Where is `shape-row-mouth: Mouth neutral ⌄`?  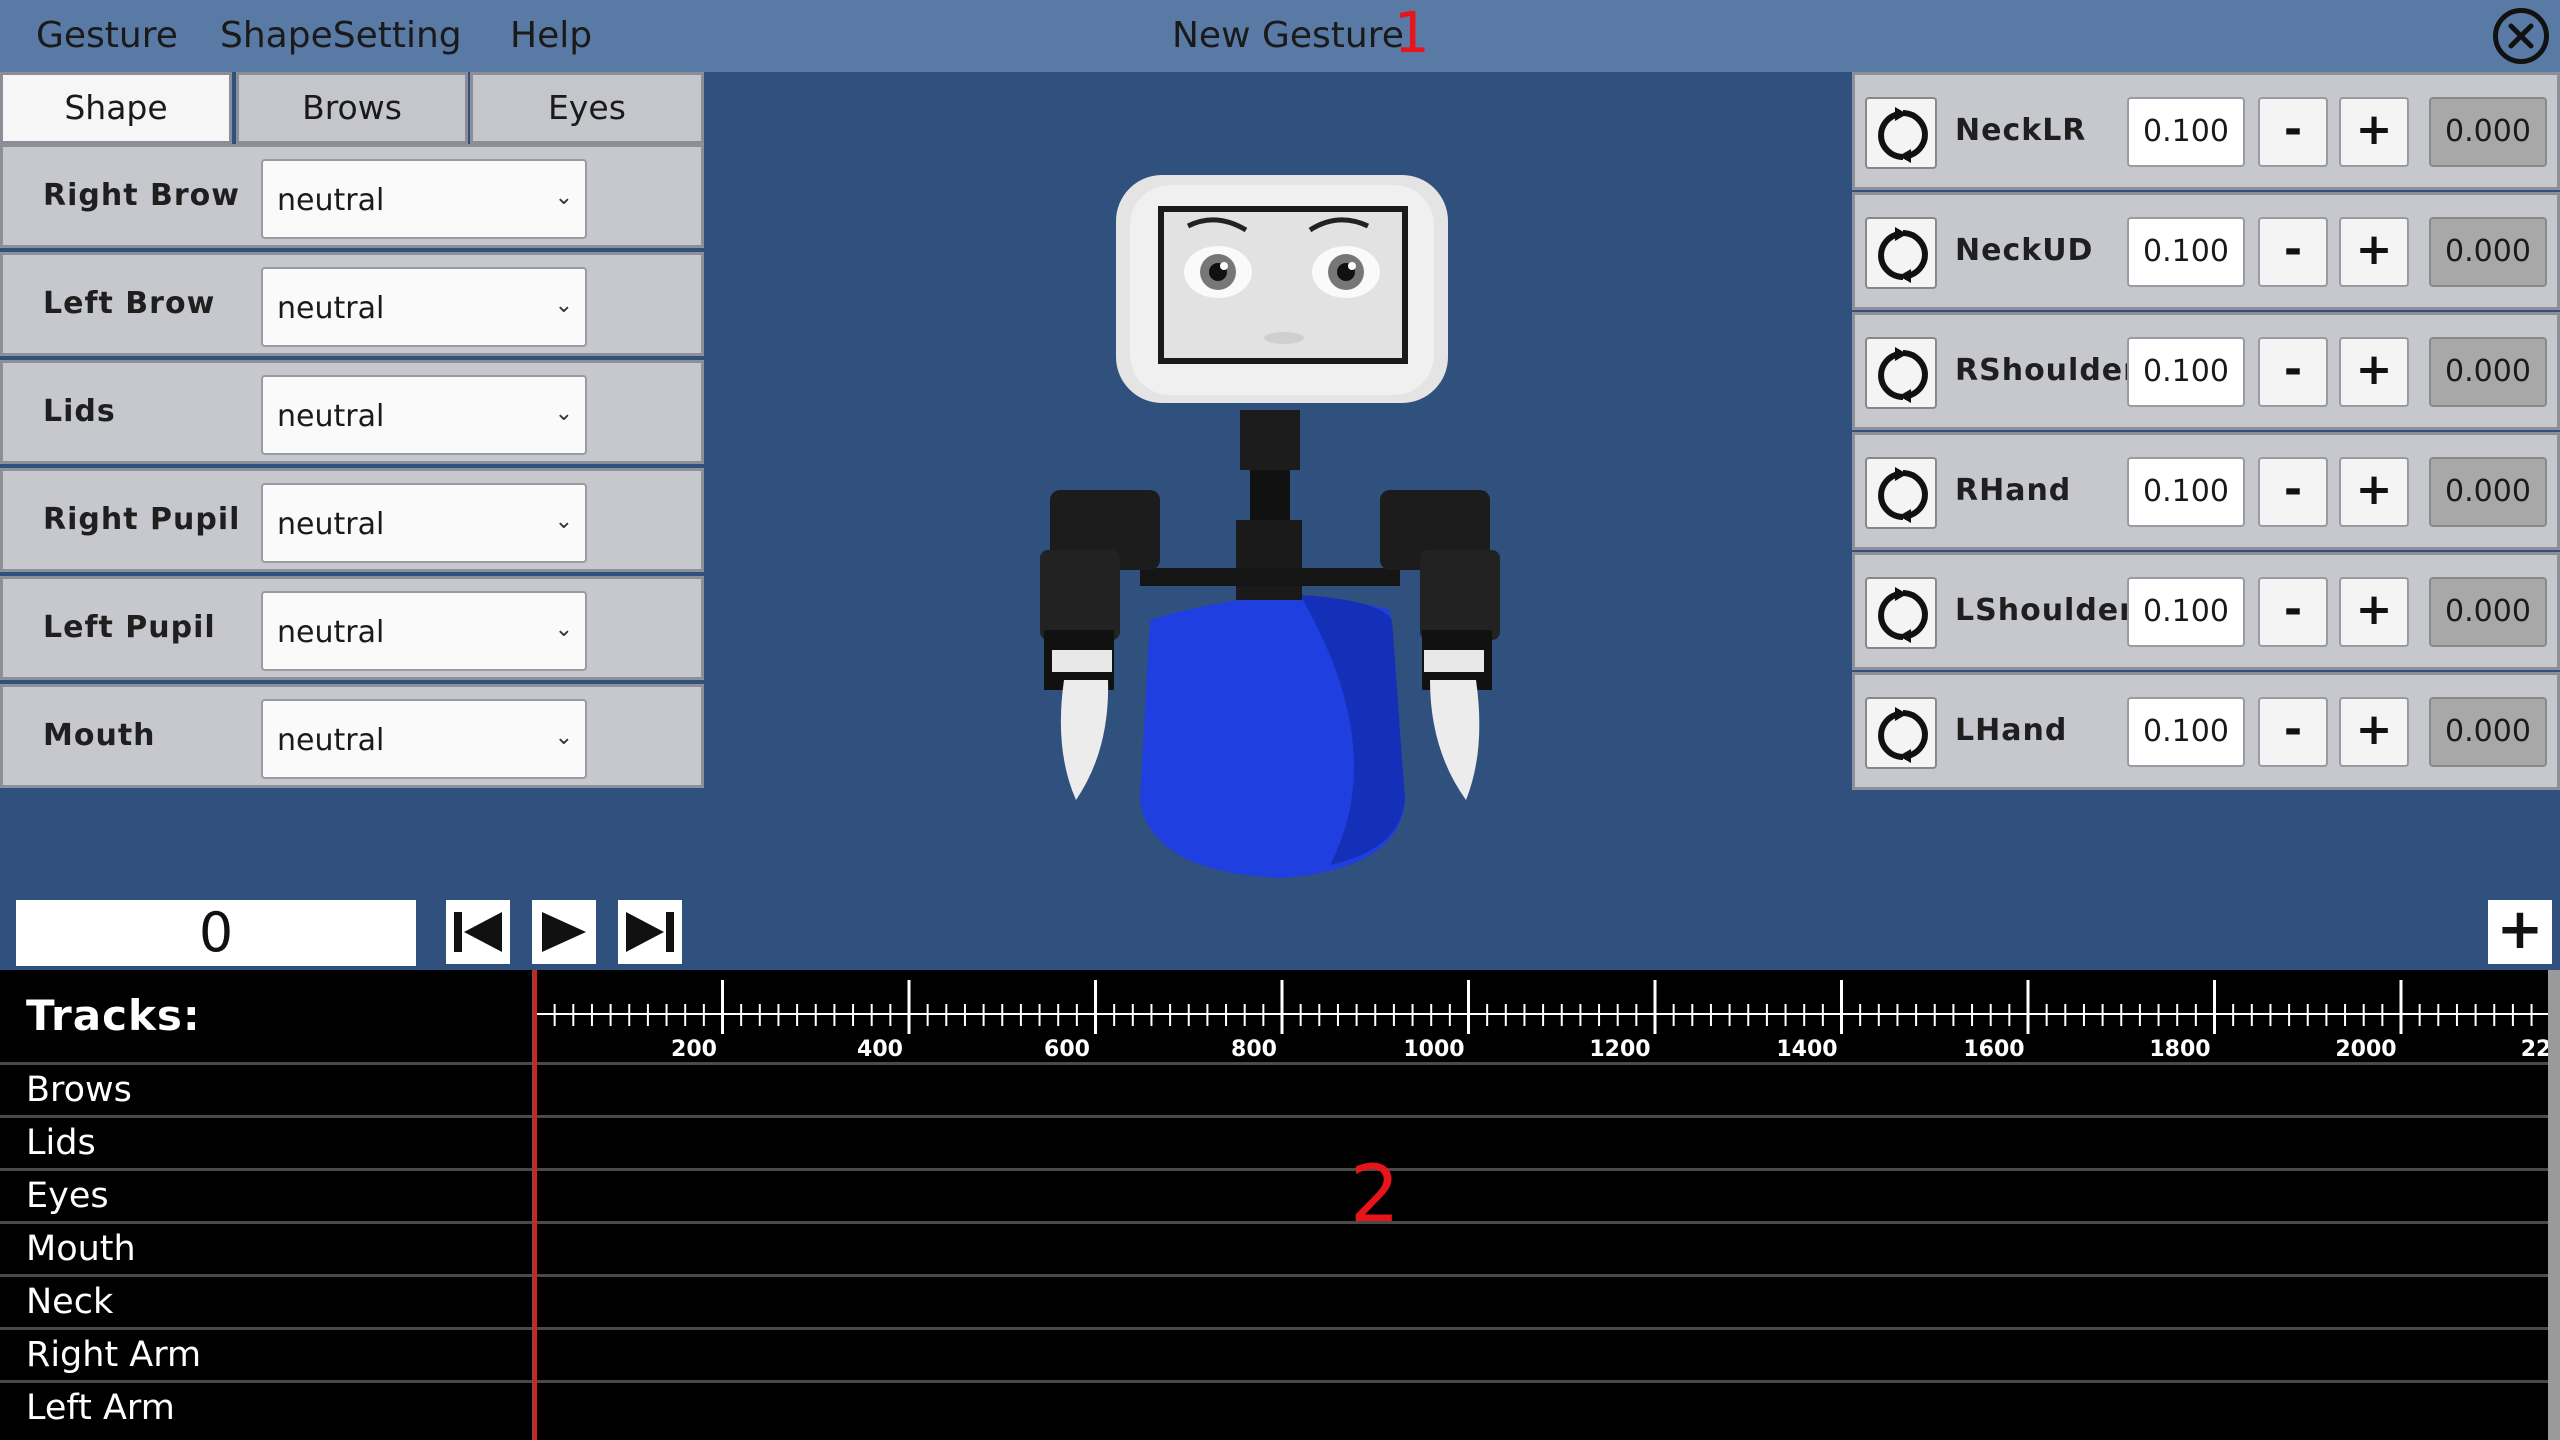
shape-row-mouth: Mouth neutral ⌄ is located at coordinates (352, 736).